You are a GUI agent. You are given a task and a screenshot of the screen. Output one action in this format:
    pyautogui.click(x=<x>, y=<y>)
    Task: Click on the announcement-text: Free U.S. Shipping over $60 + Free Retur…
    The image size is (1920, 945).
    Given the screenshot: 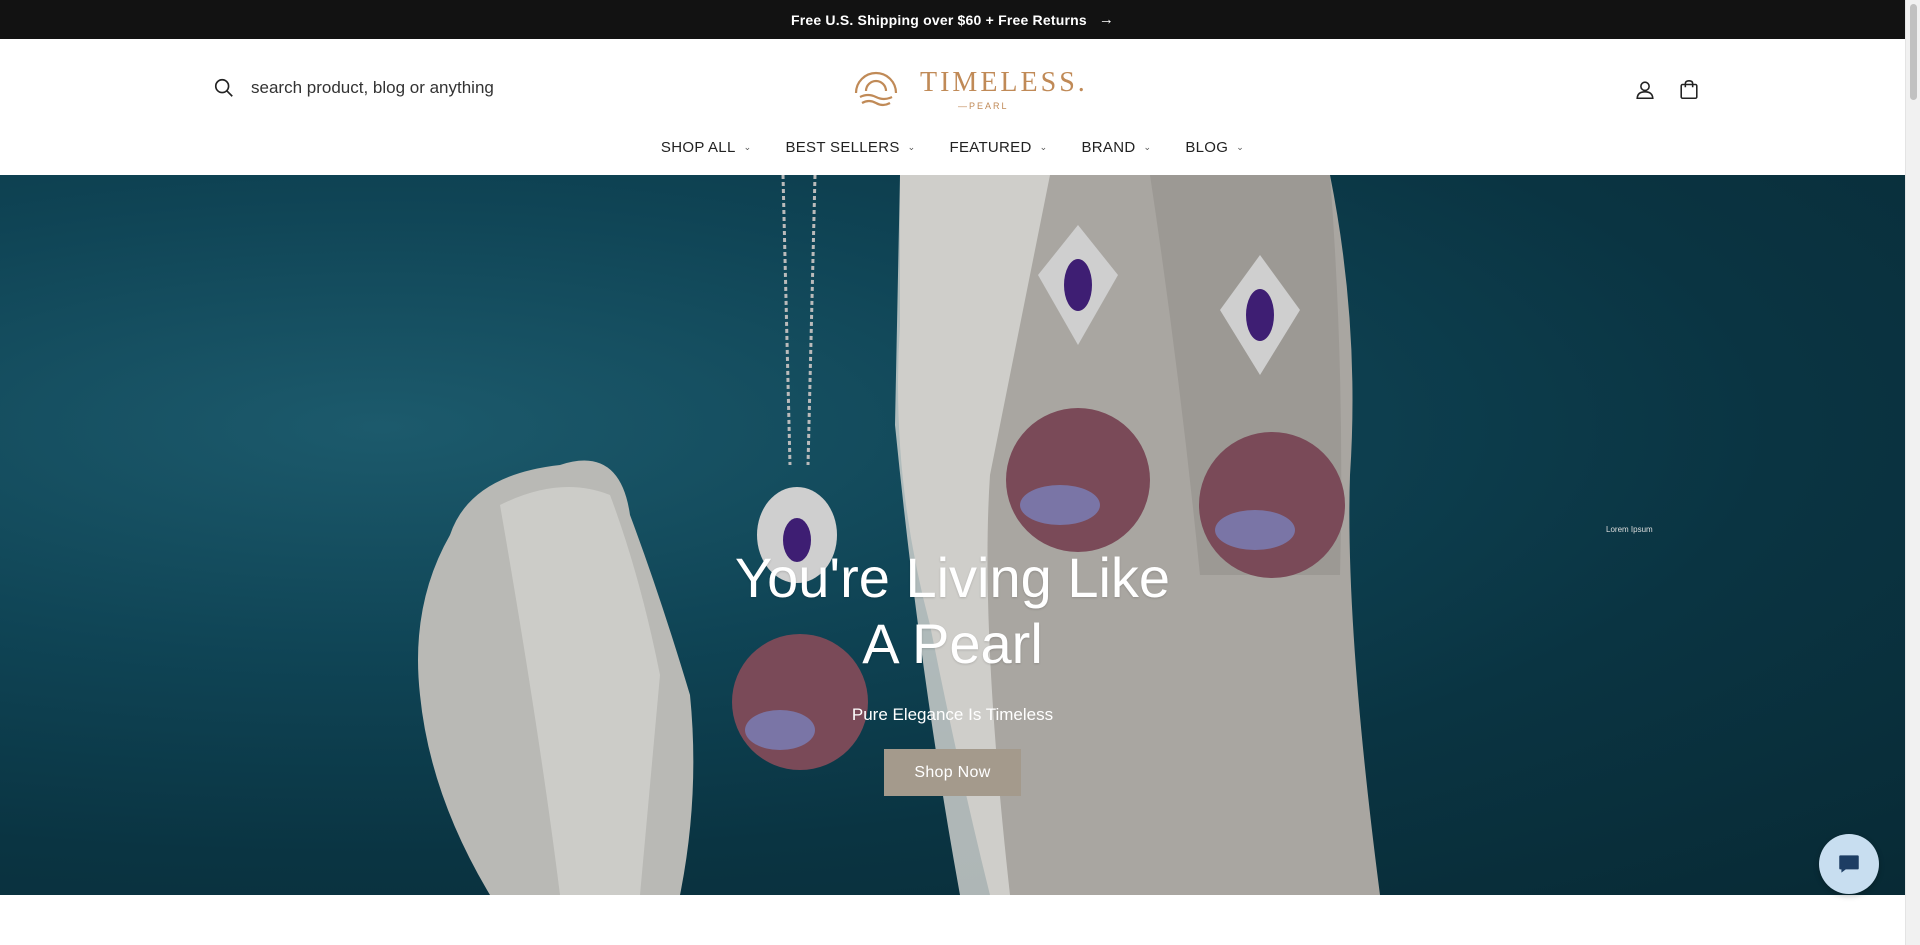 What is the action you would take?
    pyautogui.click(x=939, y=20)
    